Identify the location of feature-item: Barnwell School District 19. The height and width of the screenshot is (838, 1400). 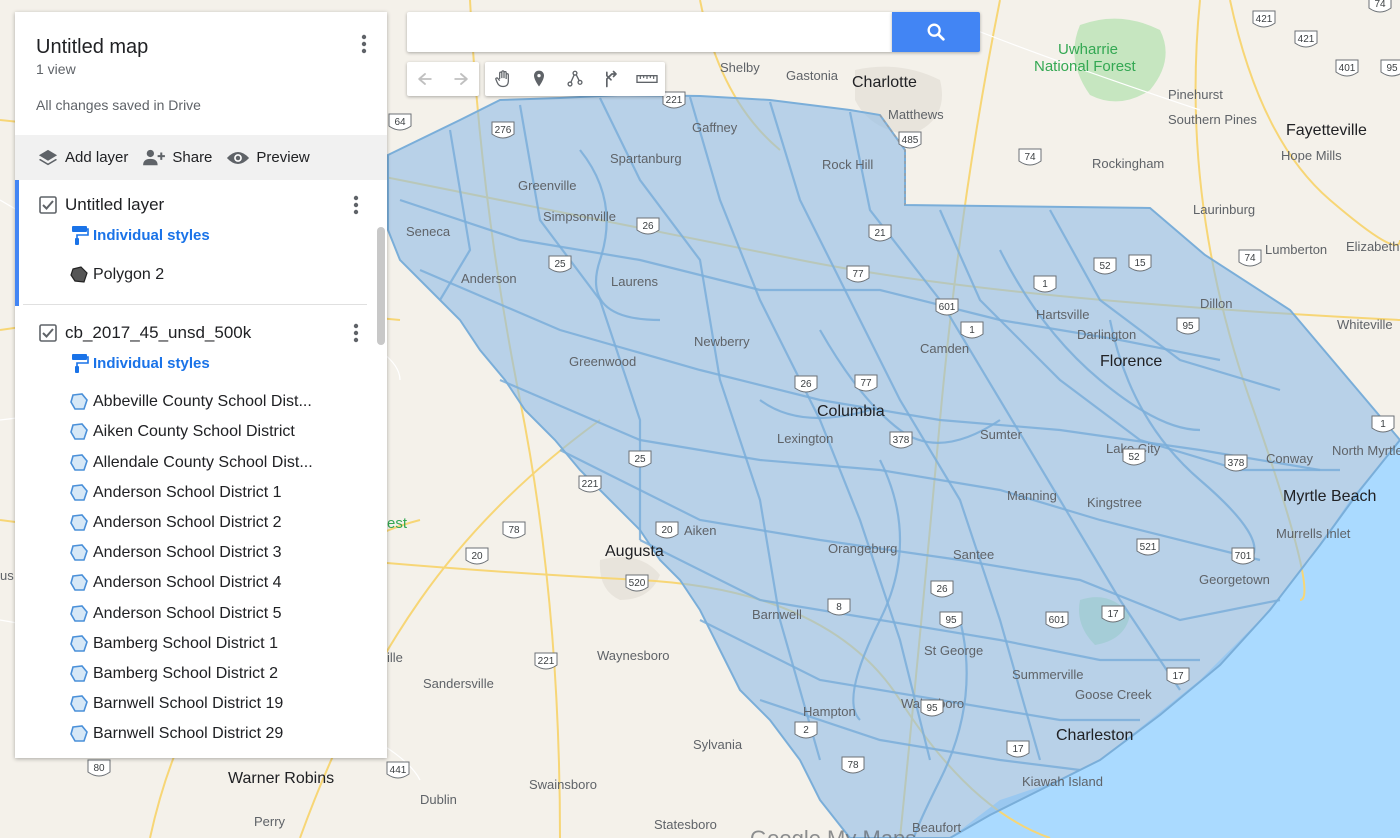
(201, 704).